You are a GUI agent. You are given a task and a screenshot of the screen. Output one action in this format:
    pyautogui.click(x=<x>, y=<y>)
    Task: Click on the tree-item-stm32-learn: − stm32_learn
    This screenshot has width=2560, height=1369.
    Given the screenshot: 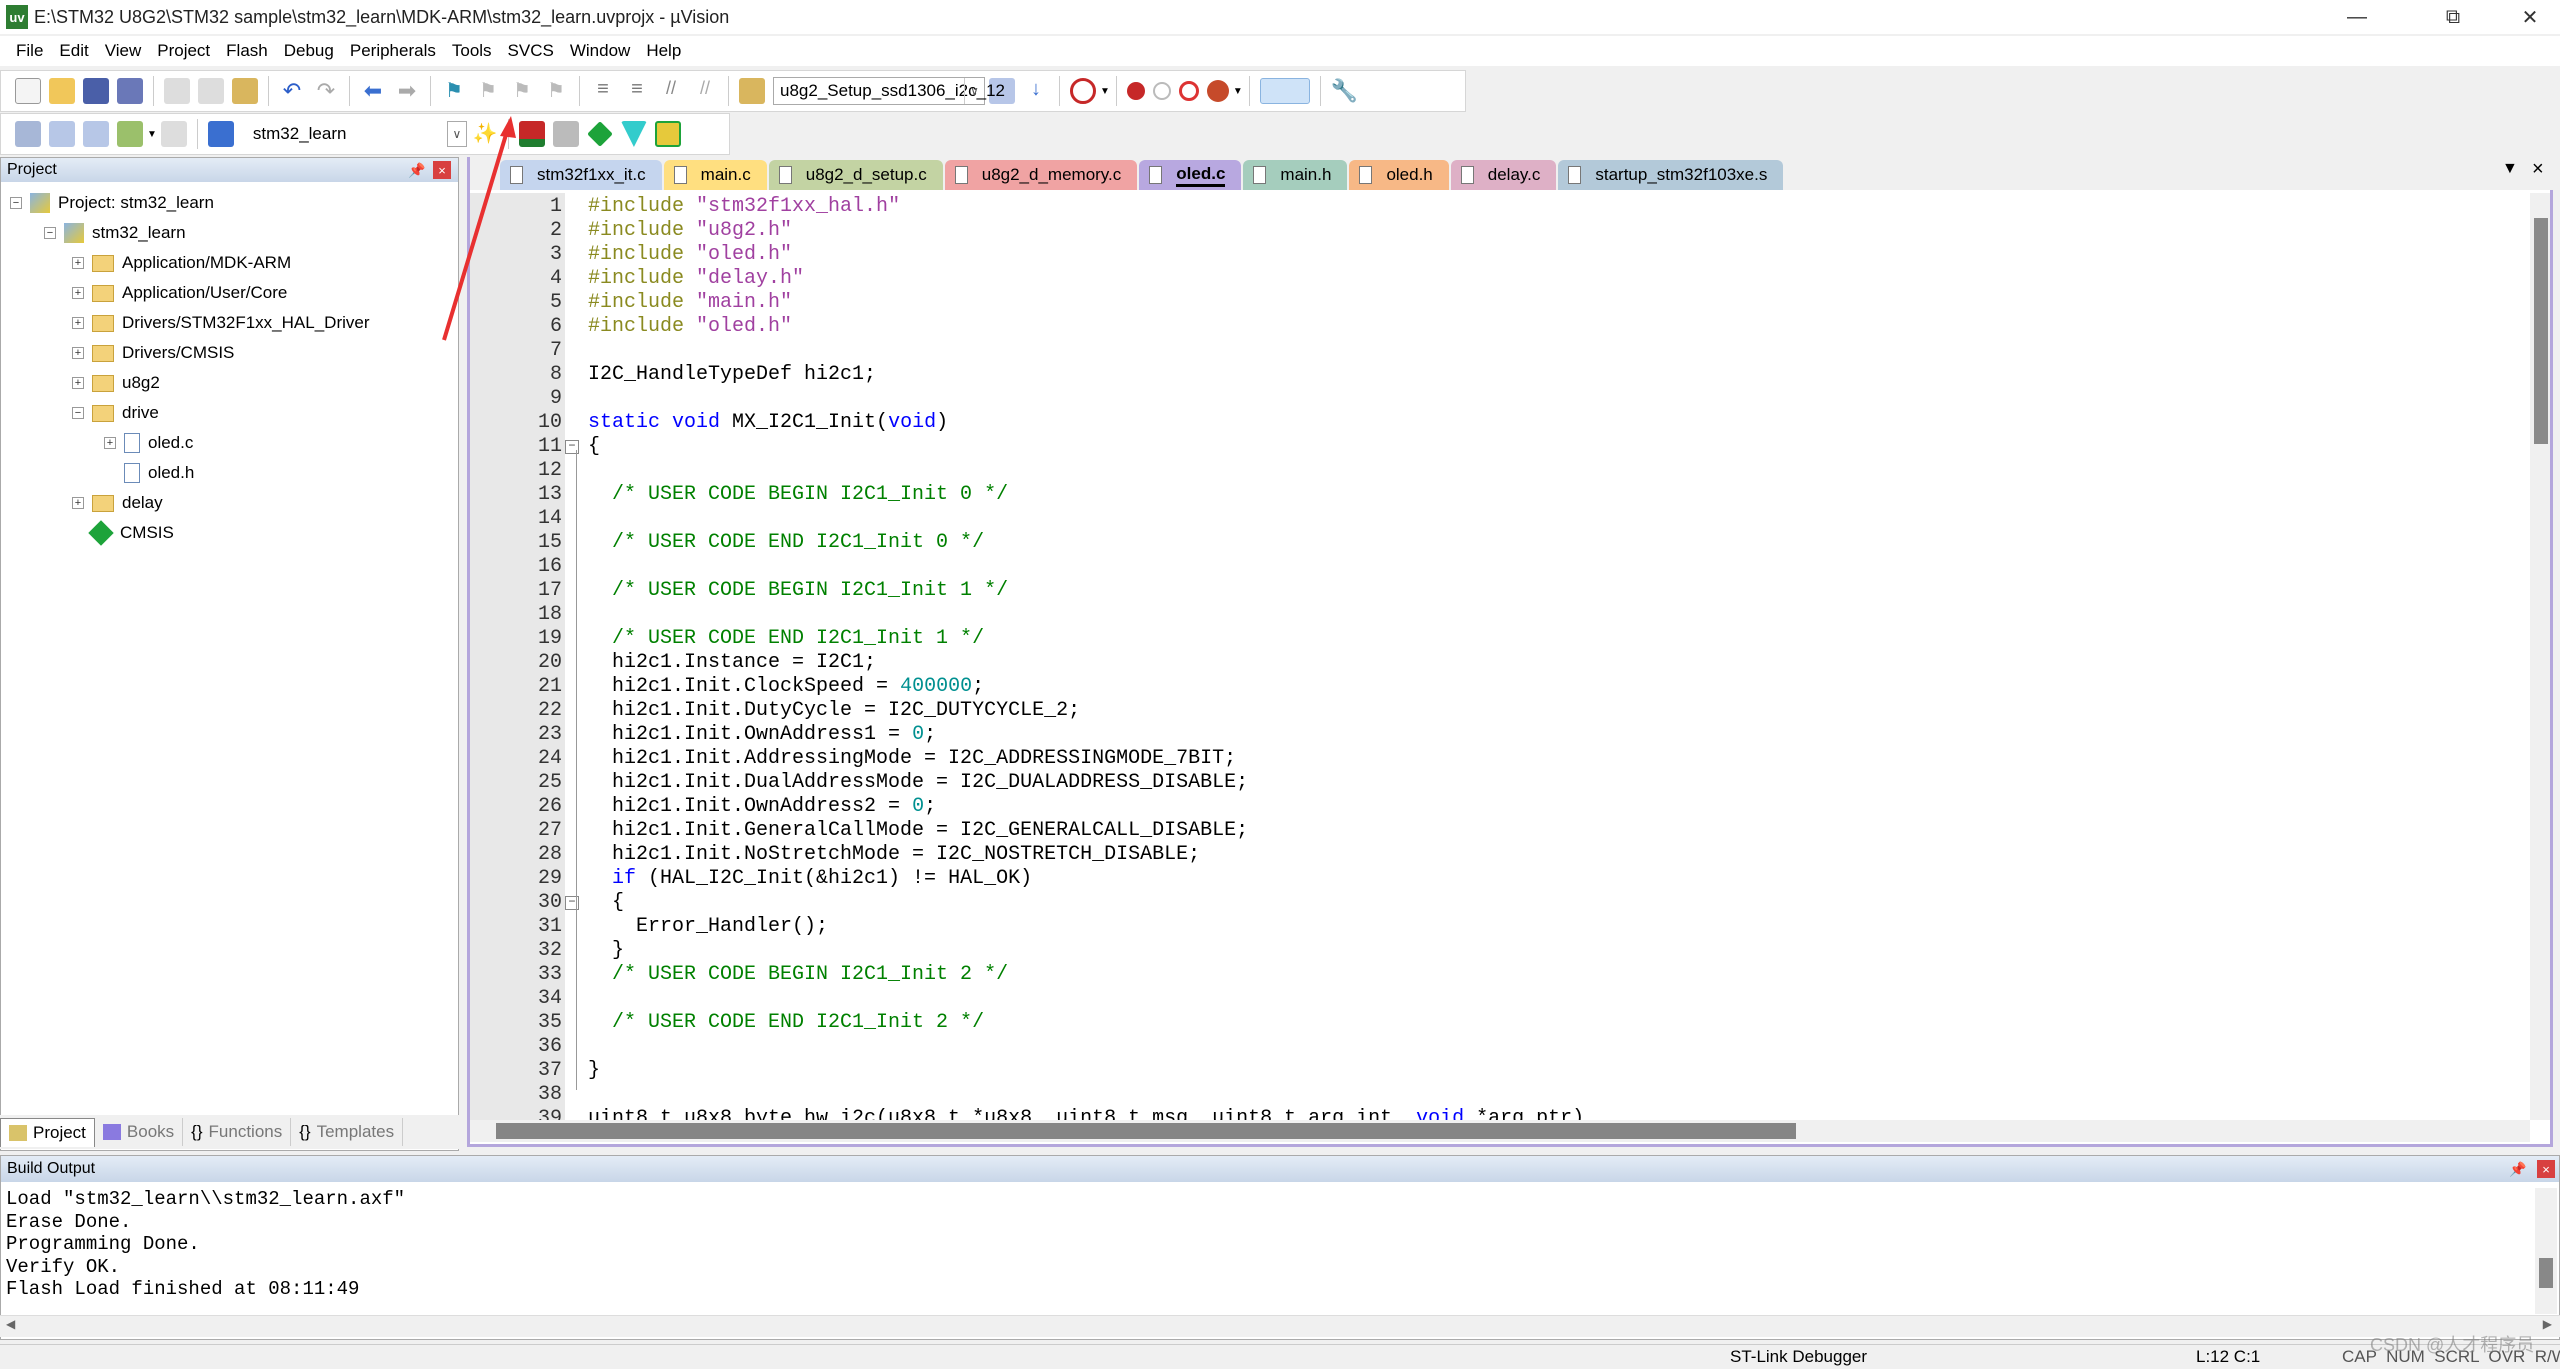 What is the action you would take?
    pyautogui.click(x=115, y=233)
    